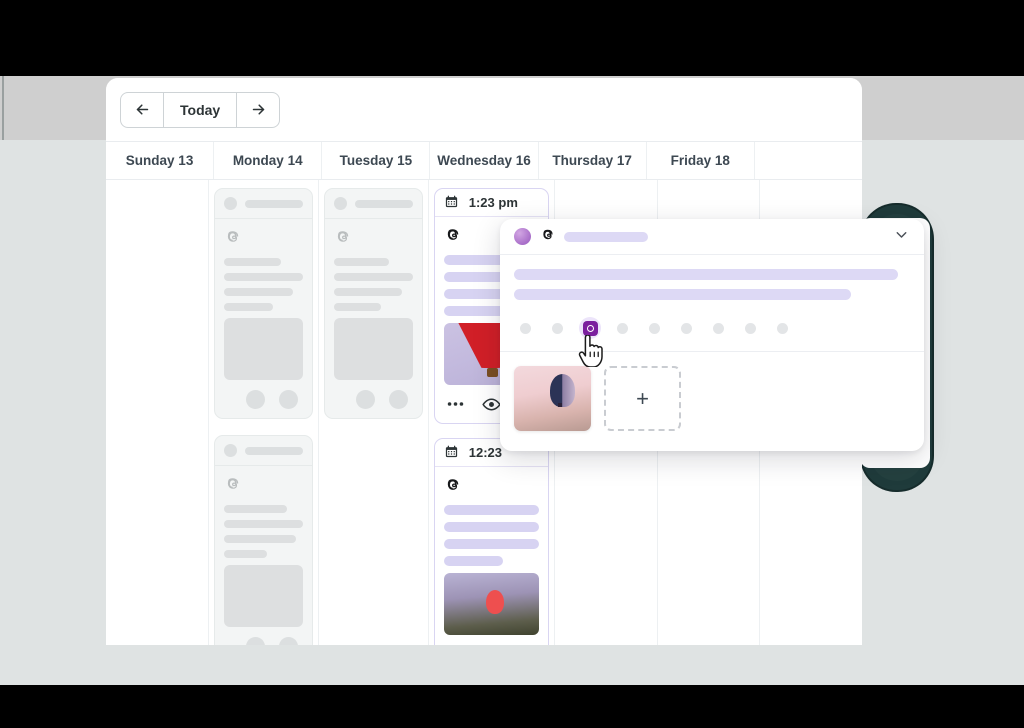 The image size is (1024, 728). What do you see at coordinates (258, 109) in the screenshot?
I see `next-week-button` at bounding box center [258, 109].